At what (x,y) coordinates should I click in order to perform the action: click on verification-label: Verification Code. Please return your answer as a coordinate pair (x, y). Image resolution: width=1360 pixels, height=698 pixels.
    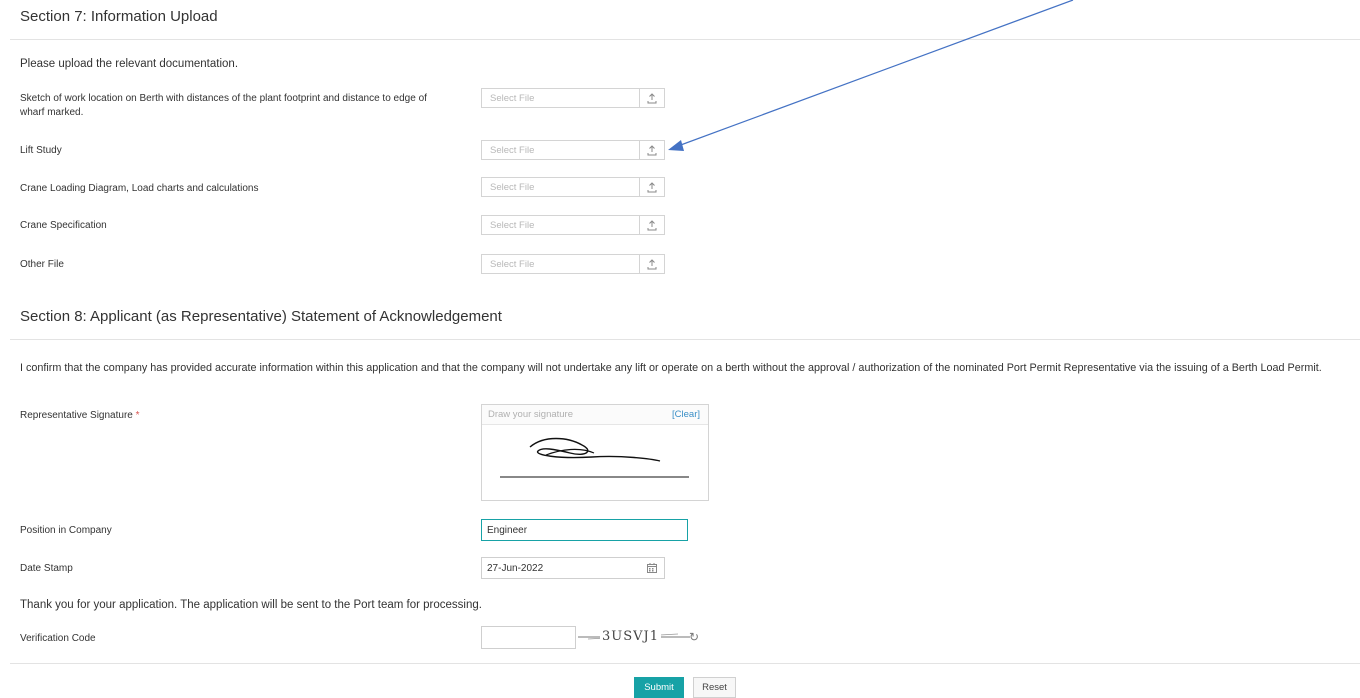
    Looking at the image, I should click on (58, 638).